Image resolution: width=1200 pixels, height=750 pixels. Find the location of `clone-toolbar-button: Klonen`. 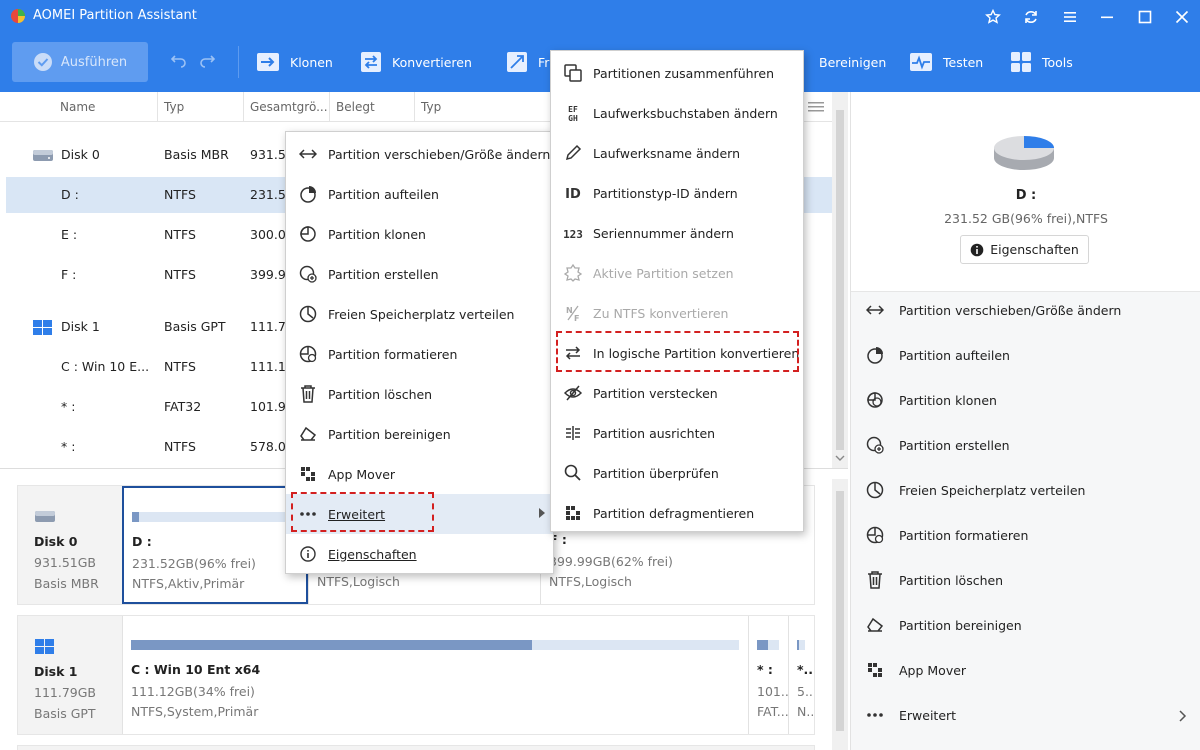

clone-toolbar-button: Klonen is located at coordinates (294, 62).